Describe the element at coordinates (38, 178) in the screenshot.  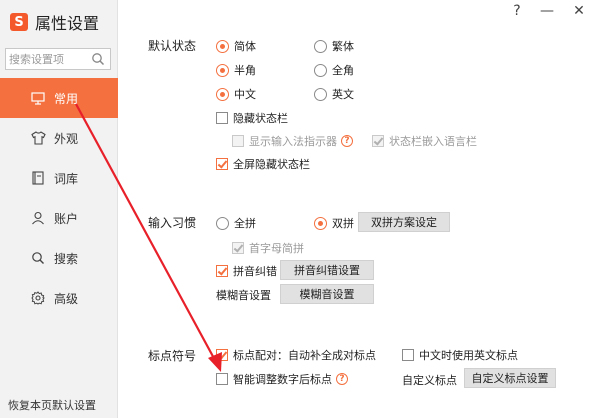
I see `book-icon` at that location.